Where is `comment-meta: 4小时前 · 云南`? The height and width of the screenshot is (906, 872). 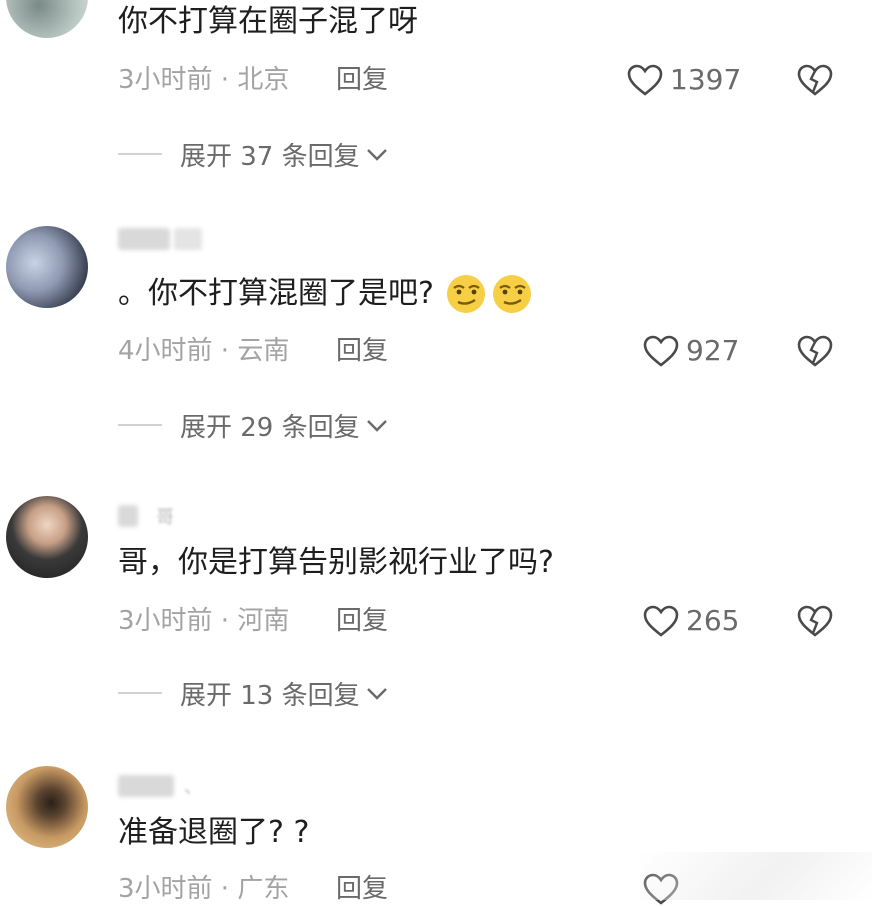 comment-meta: 4小时前 · 云南 is located at coordinates (204, 351).